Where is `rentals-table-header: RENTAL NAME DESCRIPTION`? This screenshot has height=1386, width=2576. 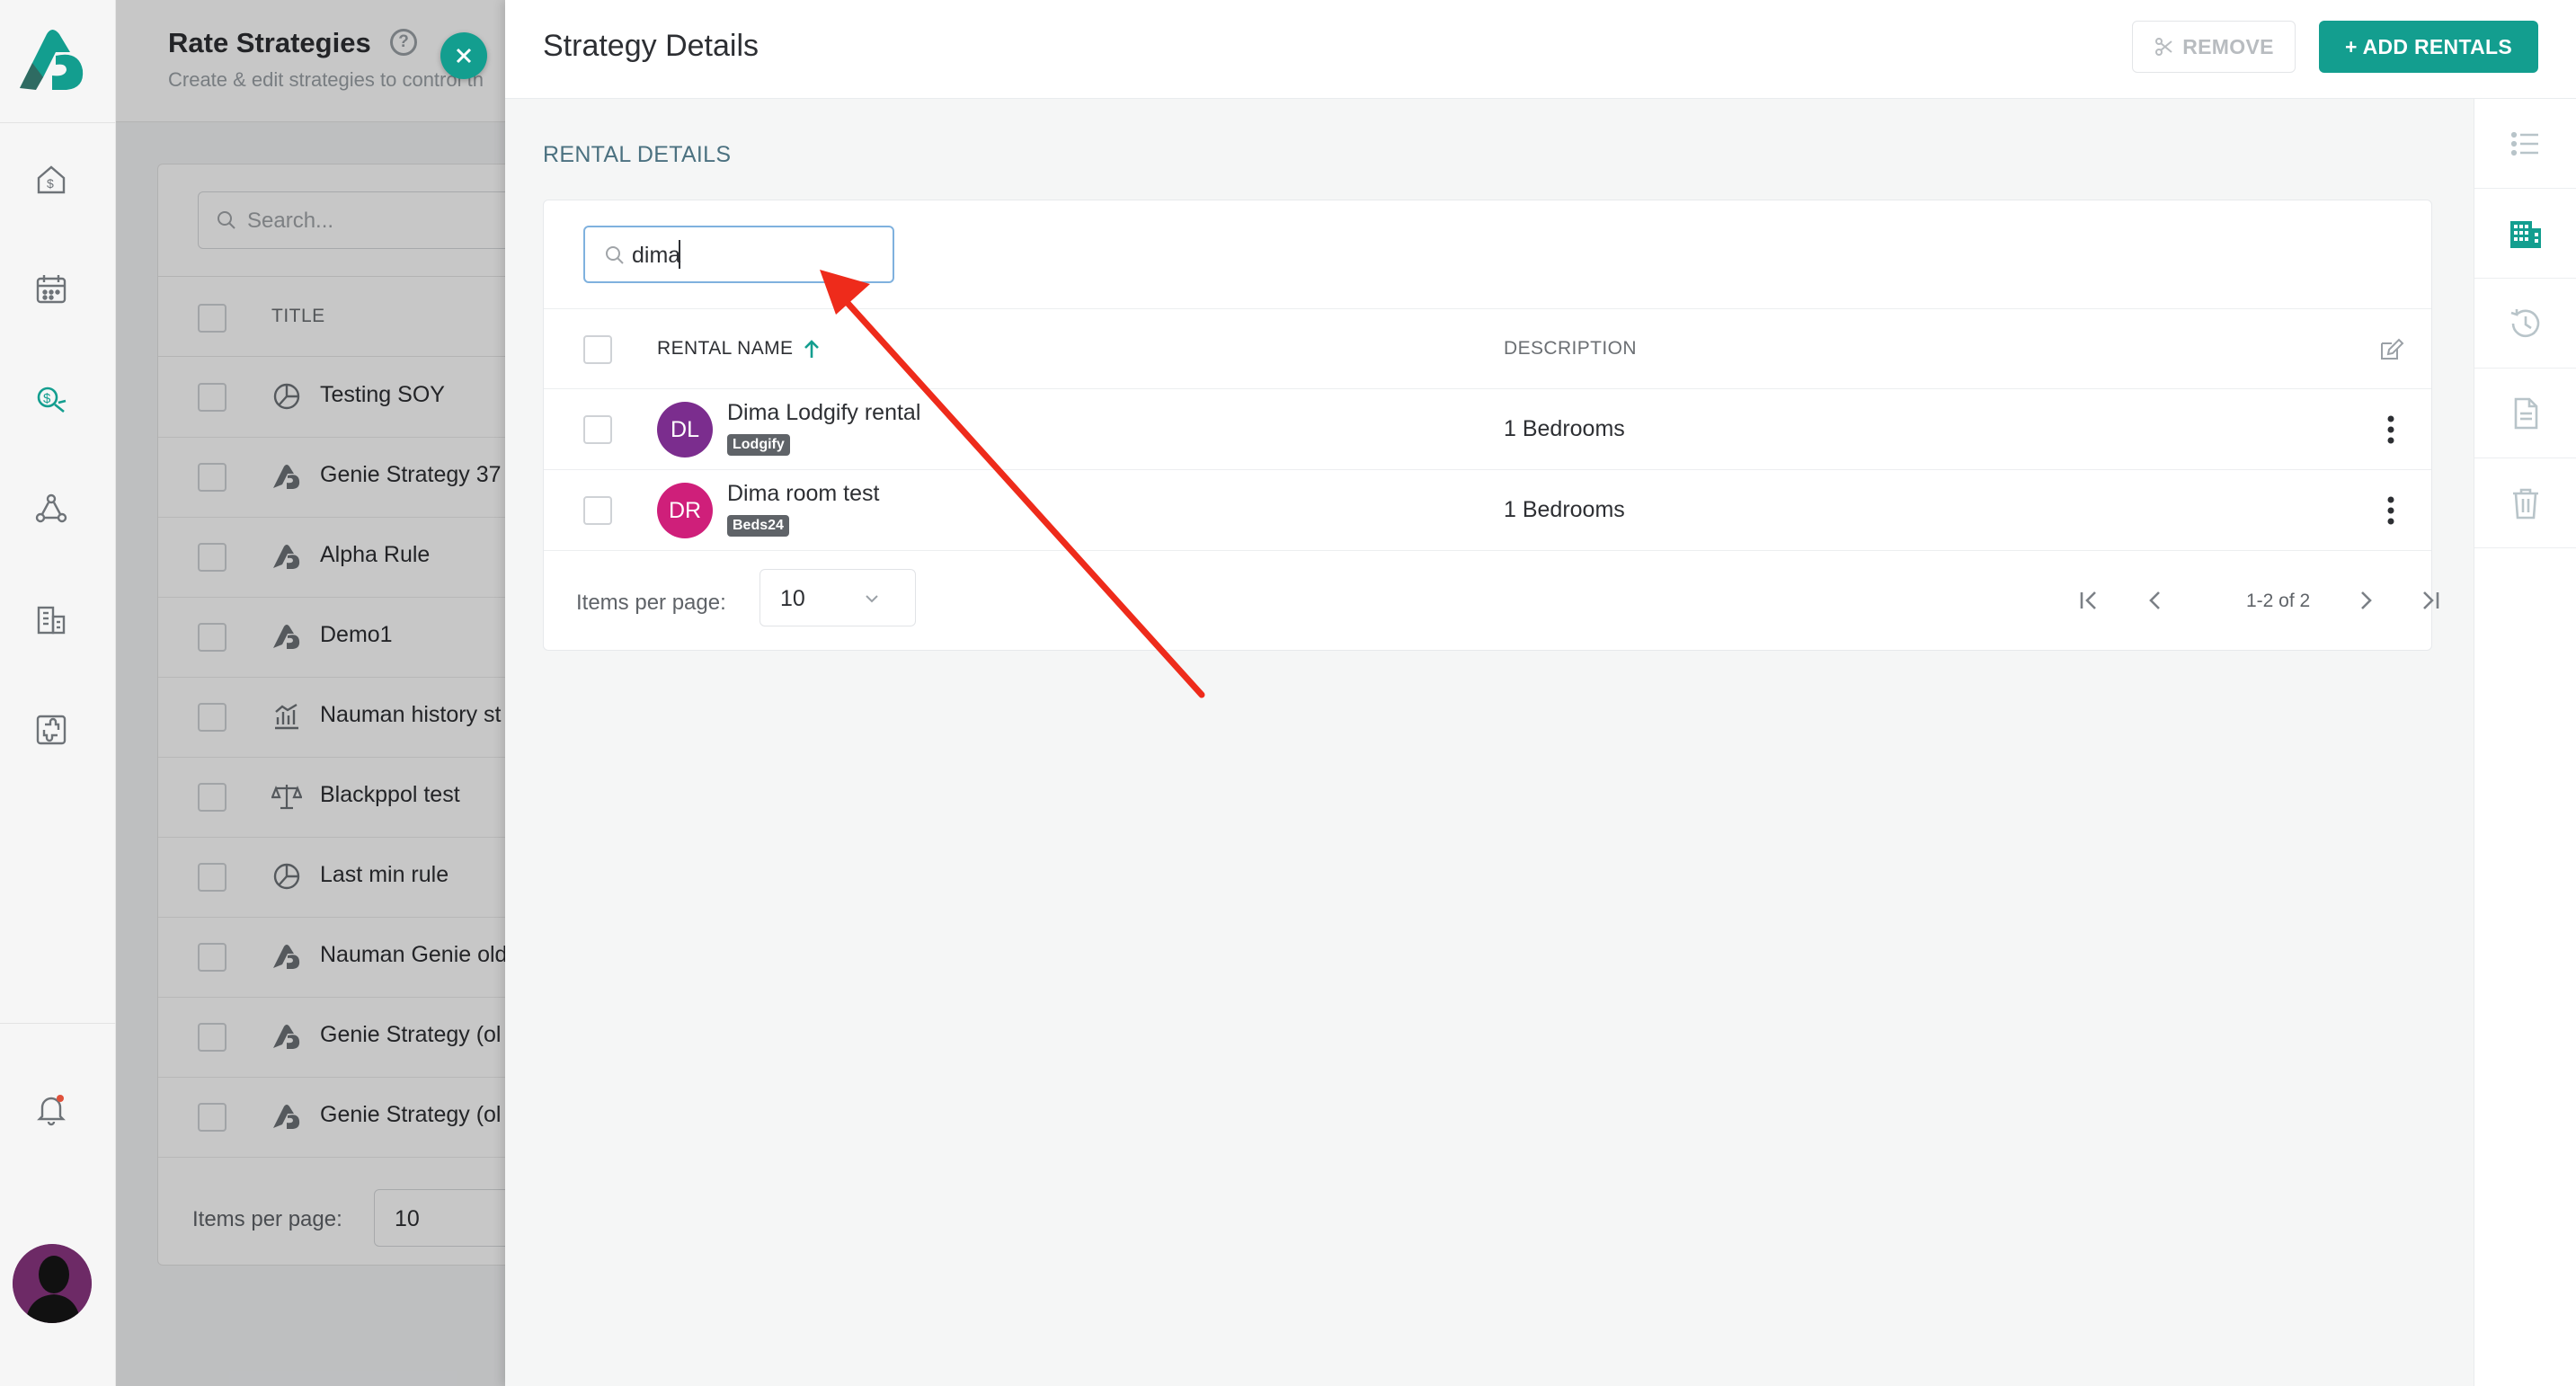
rentals-table-header: RENTAL NAME DESCRIPTION is located at coordinates (1487, 348).